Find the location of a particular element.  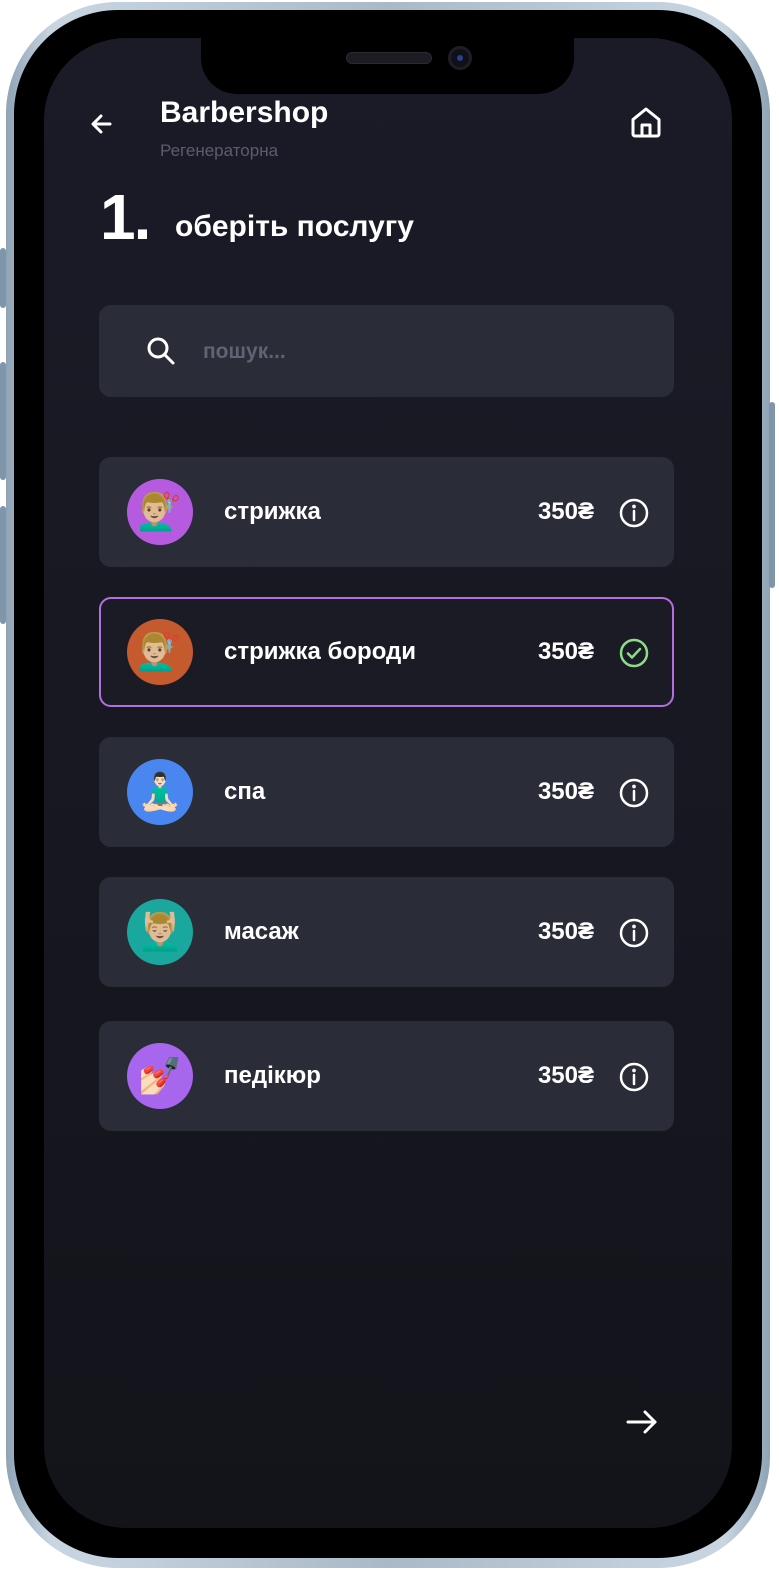

check-circle-icon is located at coordinates (634, 653).